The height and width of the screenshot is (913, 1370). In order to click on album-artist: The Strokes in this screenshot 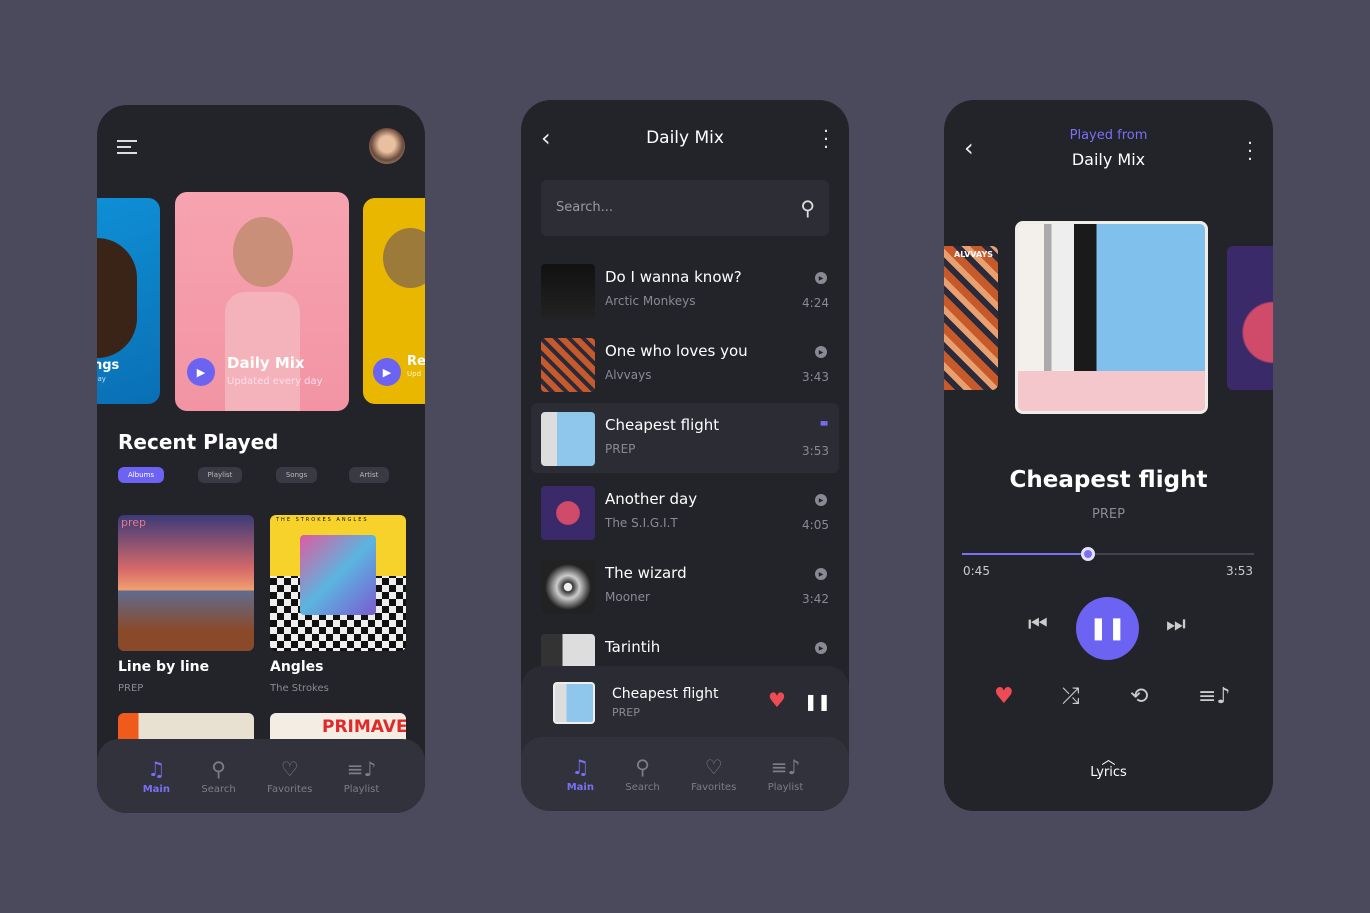, I will do `click(299, 688)`.